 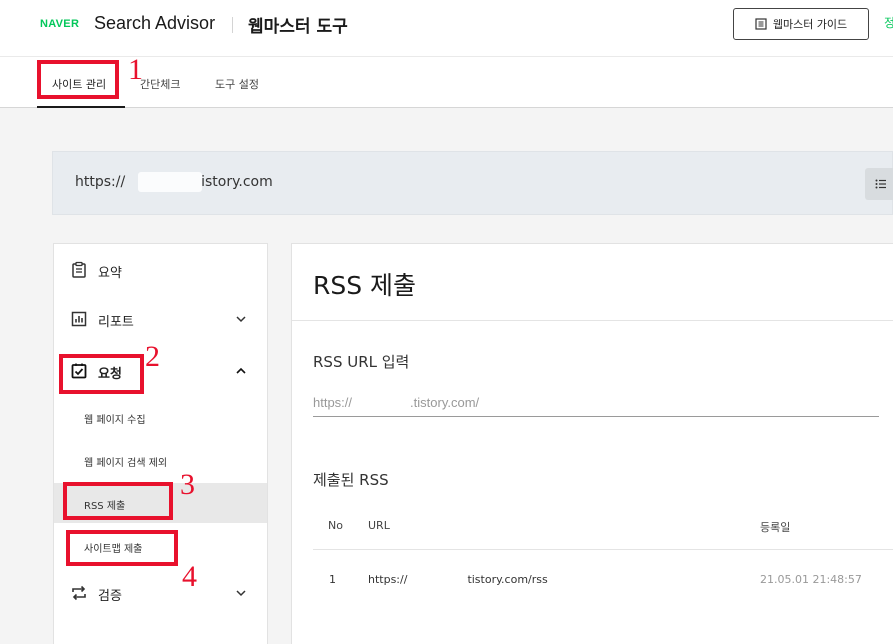 I want to click on sidebar-sub-webpage-collect: 웹 페이지 수집, so click(x=160, y=417).